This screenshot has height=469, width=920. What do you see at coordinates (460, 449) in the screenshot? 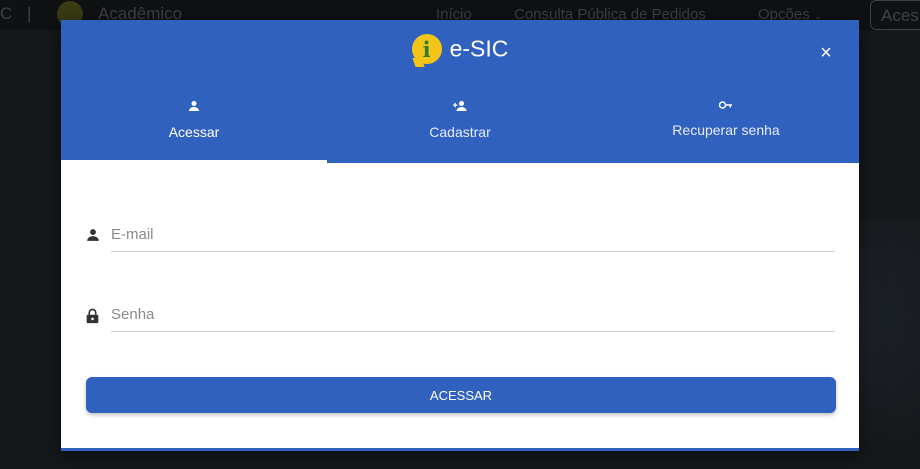
I see `modal-bottom-border` at bounding box center [460, 449].